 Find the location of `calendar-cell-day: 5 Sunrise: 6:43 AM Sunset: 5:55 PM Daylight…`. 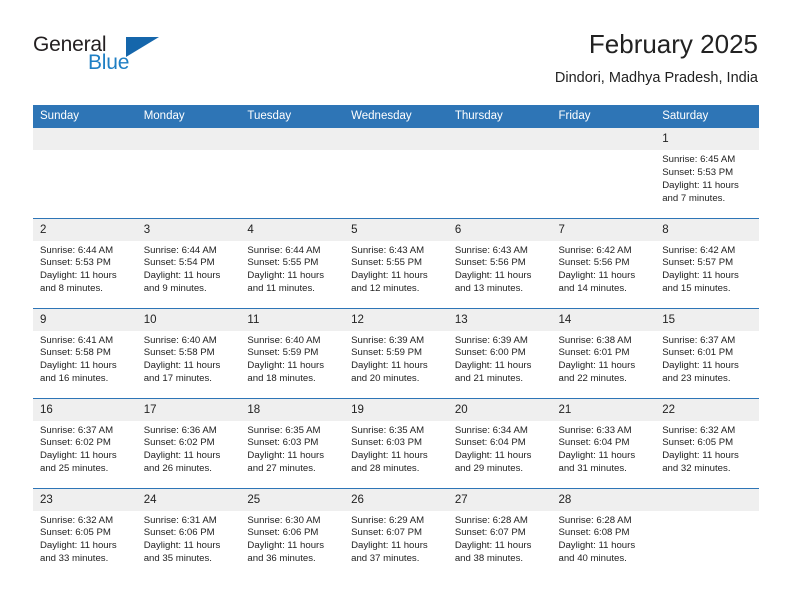

calendar-cell-day: 5 Sunrise: 6:43 AM Sunset: 5:55 PM Daylight… is located at coordinates (396, 262).